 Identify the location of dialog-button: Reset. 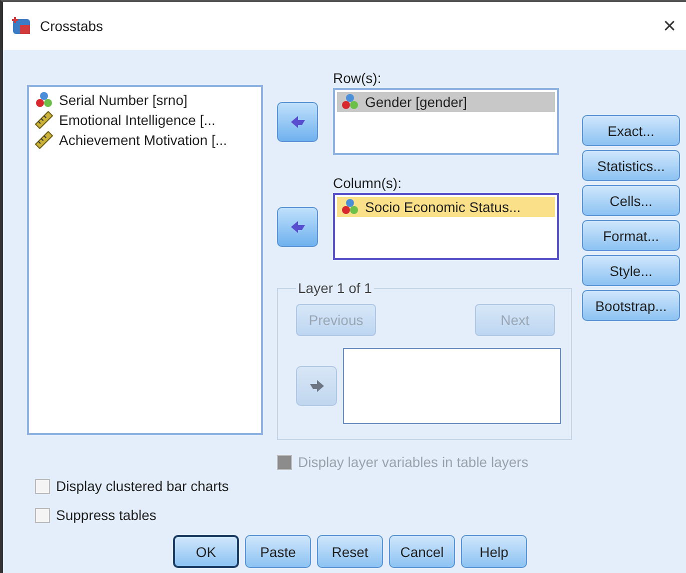
(350, 551).